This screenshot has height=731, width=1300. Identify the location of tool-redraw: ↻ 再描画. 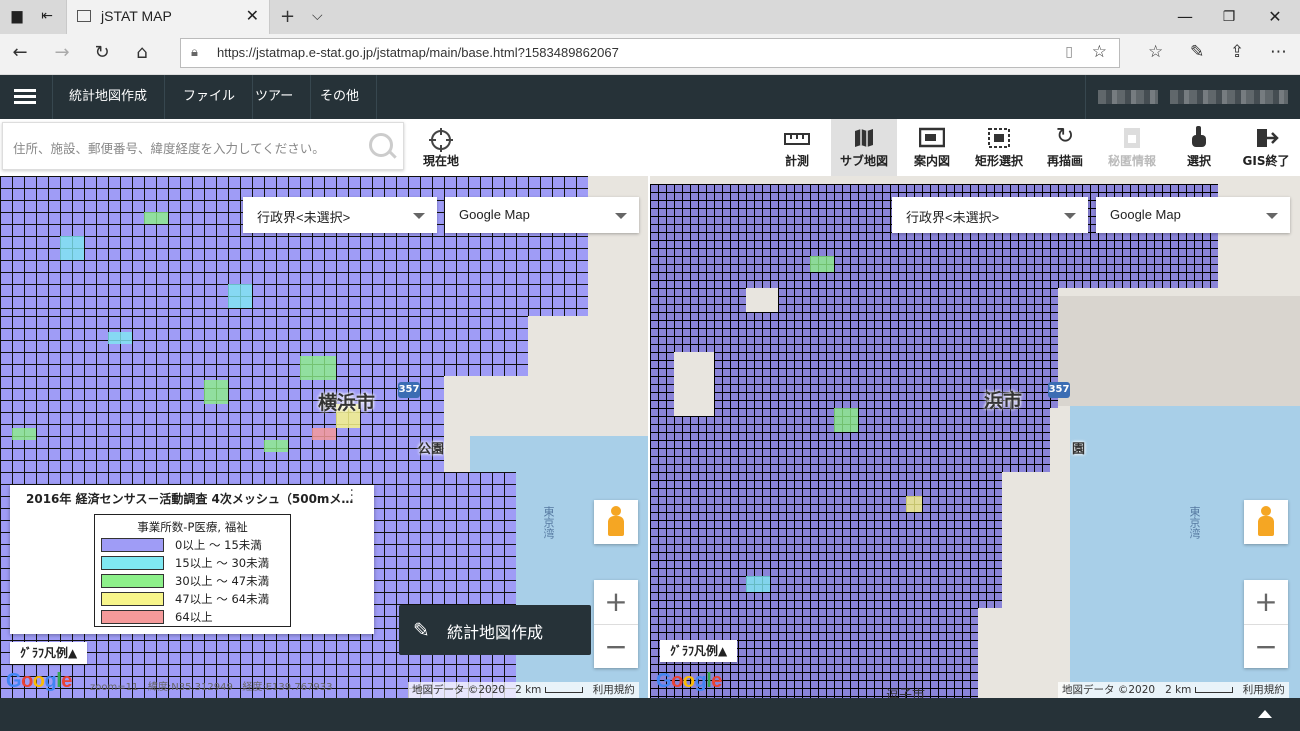
(1065, 147).